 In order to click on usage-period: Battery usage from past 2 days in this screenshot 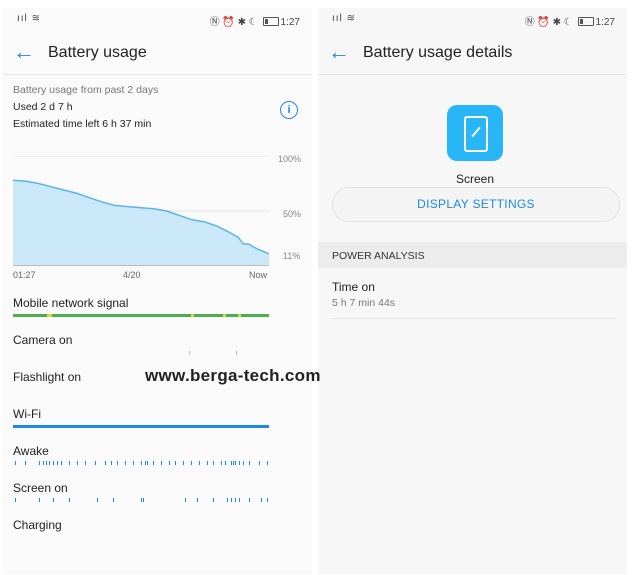, I will do `click(86, 90)`.